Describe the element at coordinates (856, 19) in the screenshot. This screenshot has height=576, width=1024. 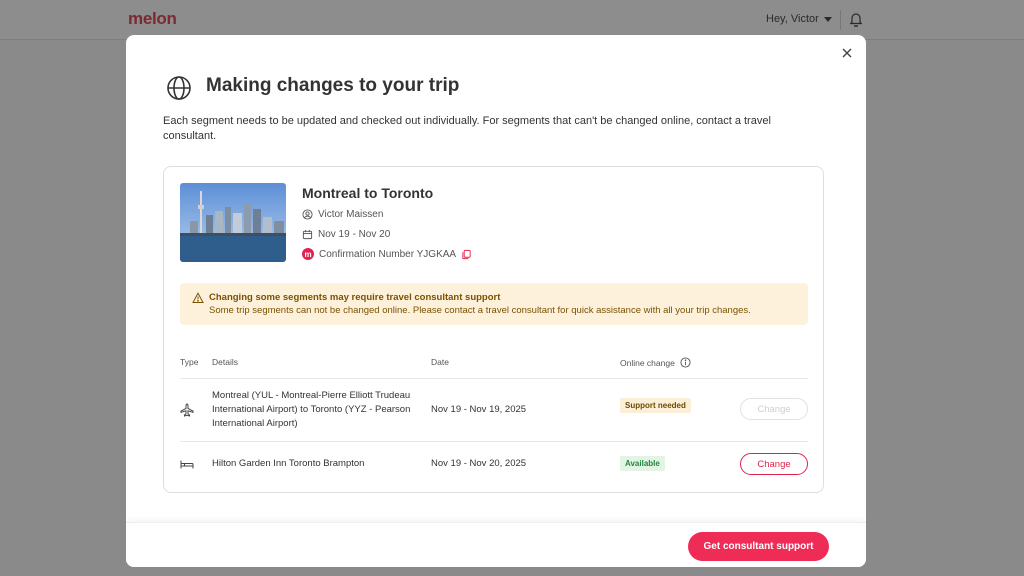
I see `bell-icon` at that location.